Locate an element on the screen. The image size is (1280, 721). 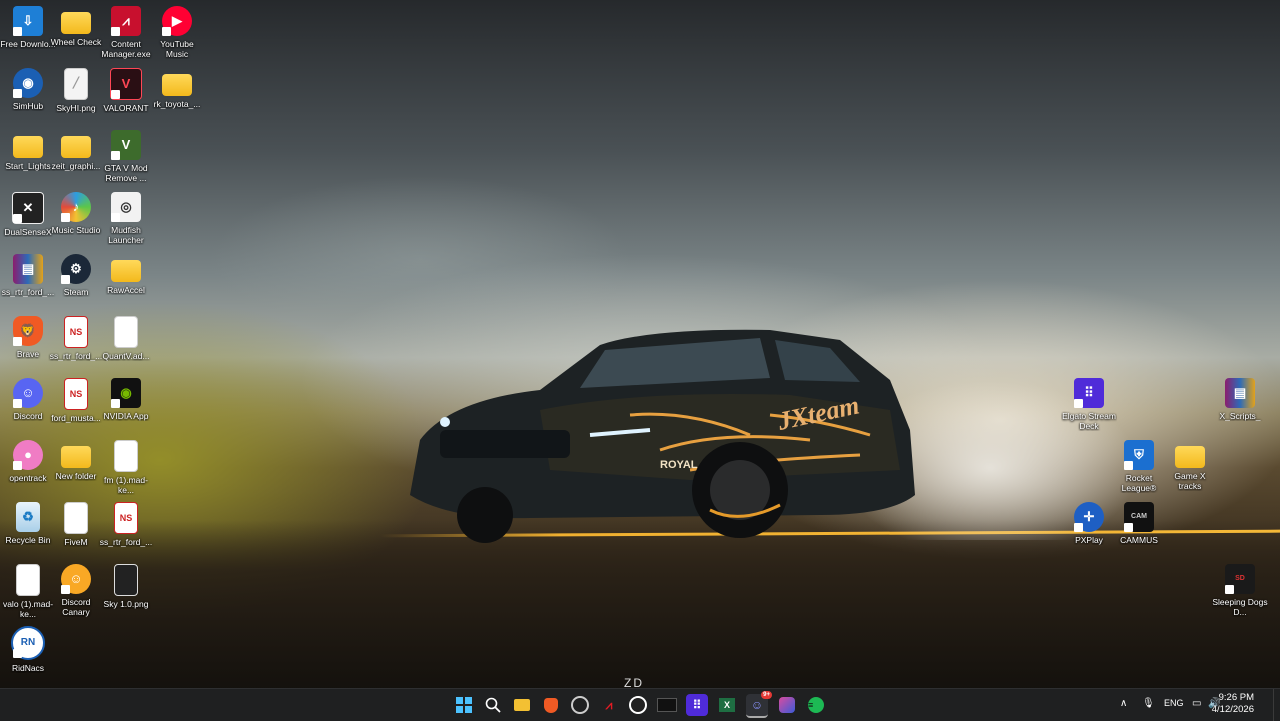
desktop-icon-nvidia-app: ◉ NVIDIA App is located at coordinates (126, 405).